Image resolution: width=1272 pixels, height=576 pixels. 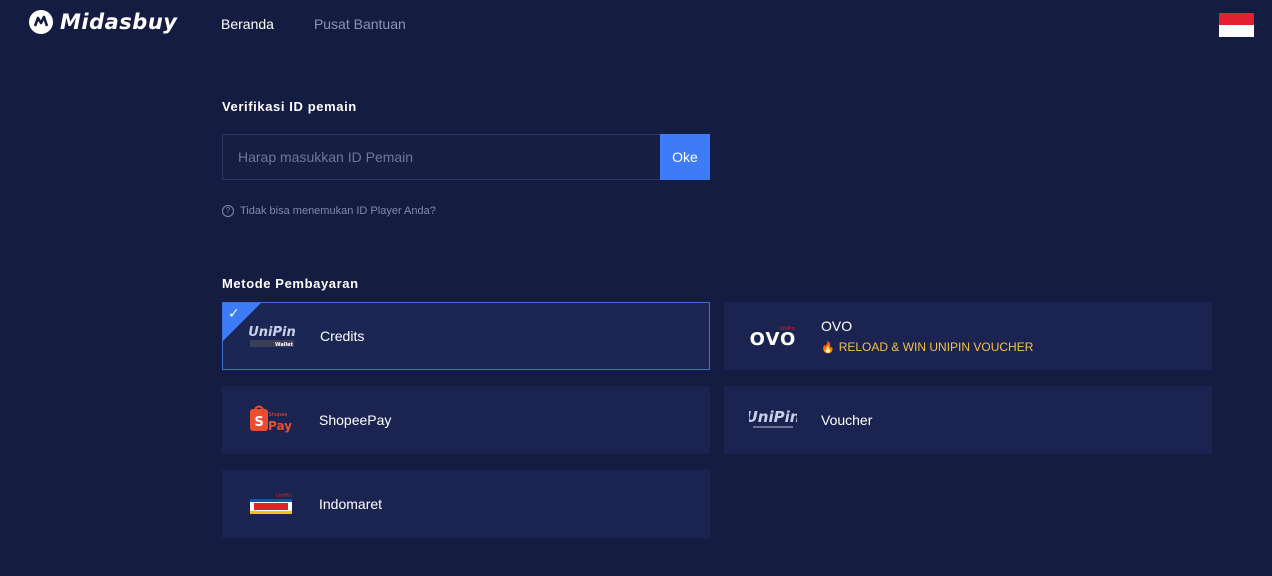 I want to click on payment-title: Metode Pembayaran, so click(x=290, y=283).